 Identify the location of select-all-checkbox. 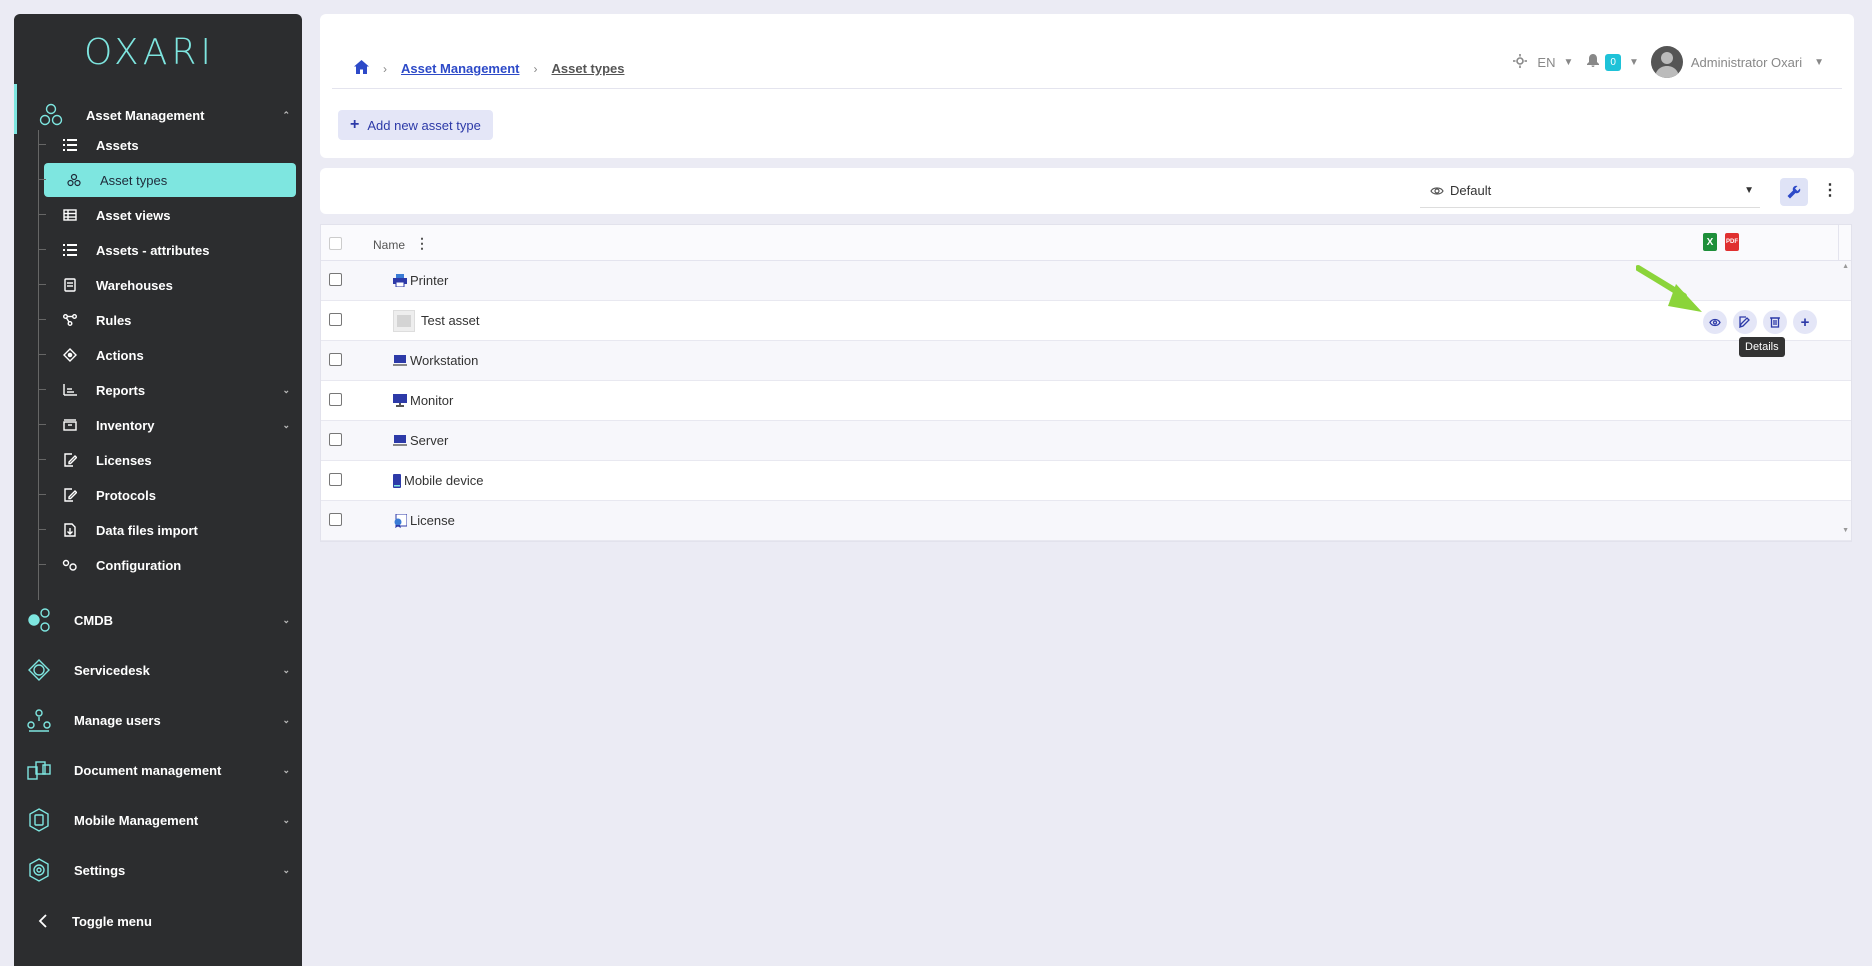
(335, 243).